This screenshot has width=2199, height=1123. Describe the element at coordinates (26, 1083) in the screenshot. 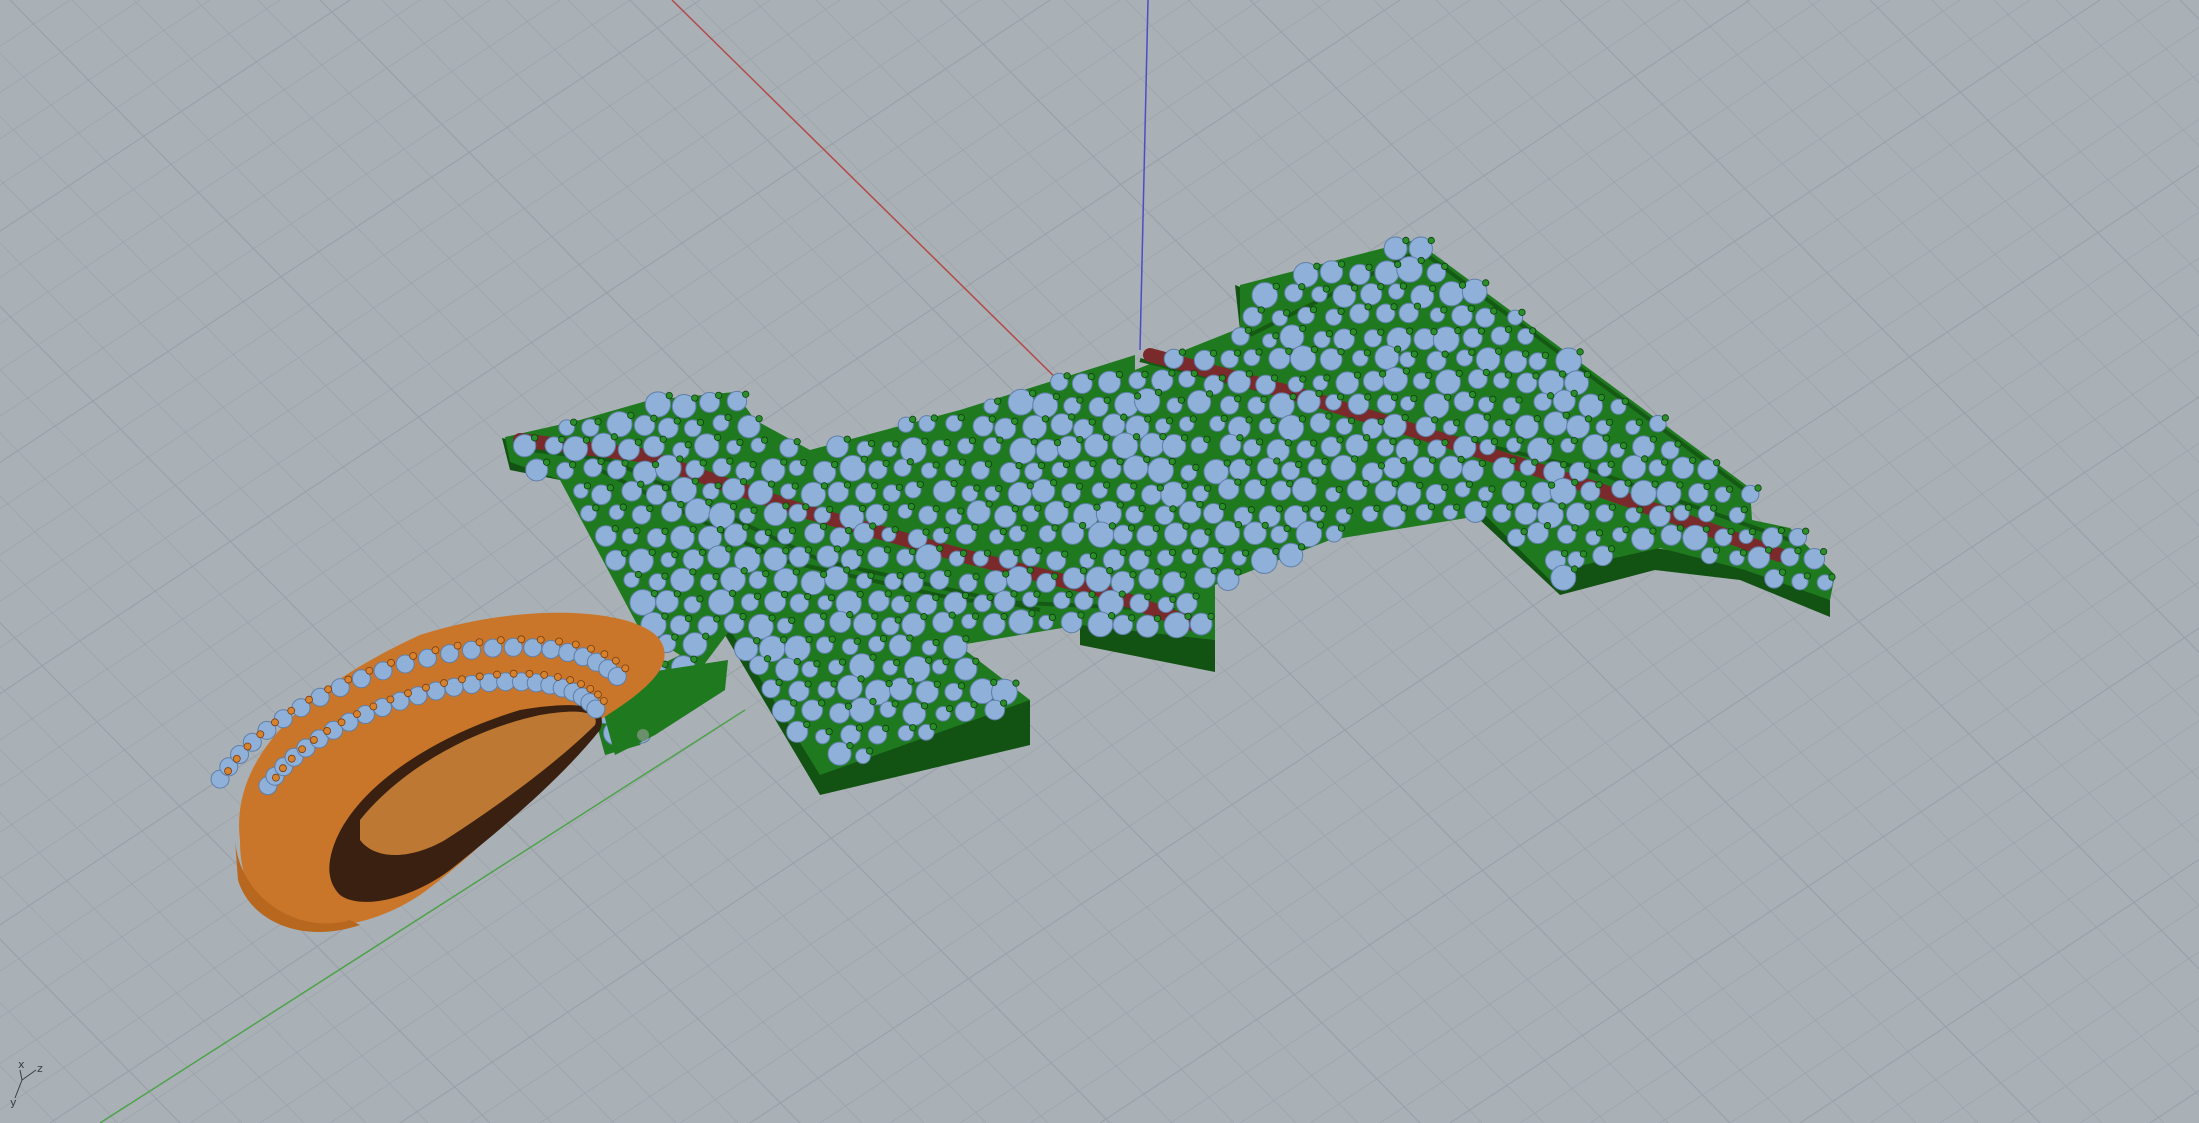

I see `axis-triad-widget: x z y` at that location.